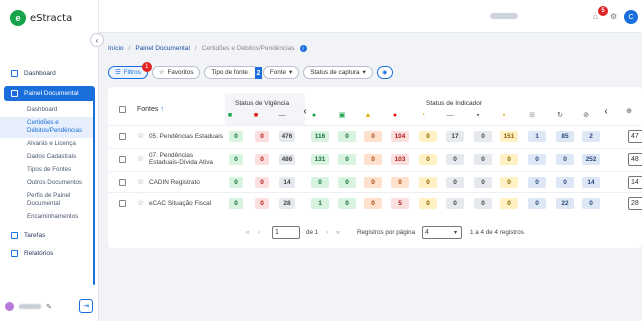  Describe the element at coordinates (400, 159) in the screenshot. I see `indicador-count-cell: 103` at that location.